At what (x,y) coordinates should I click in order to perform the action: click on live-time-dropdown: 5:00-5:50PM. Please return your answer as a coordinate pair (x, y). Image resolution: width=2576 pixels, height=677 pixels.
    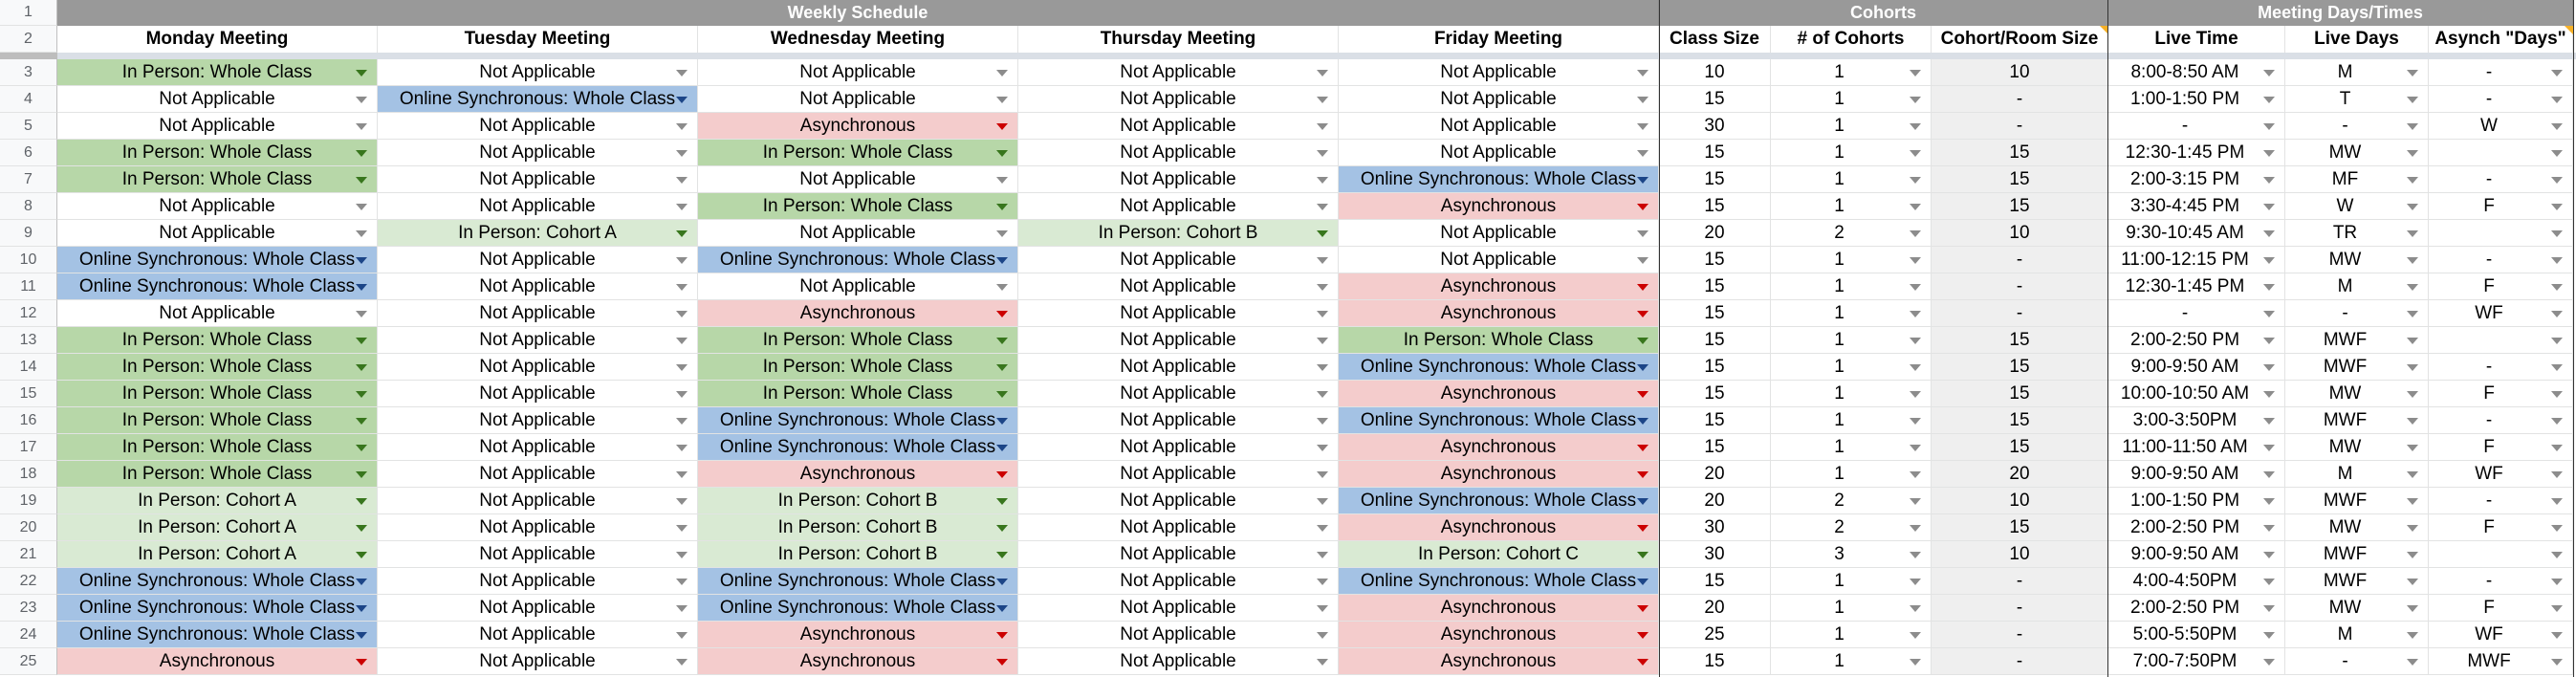
    Looking at the image, I should click on (2196, 635).